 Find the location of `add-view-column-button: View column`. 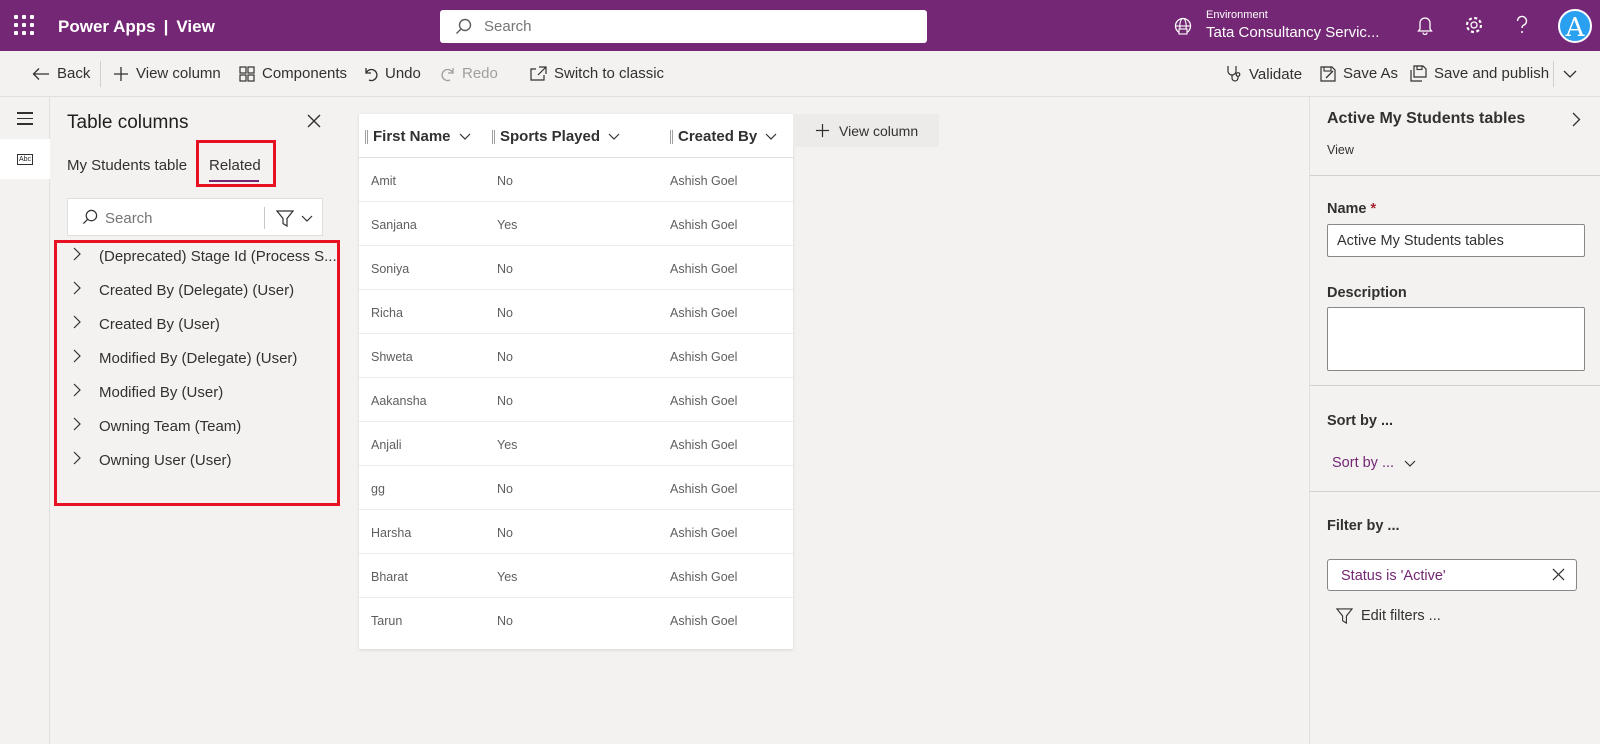

add-view-column-button: View column is located at coordinates (866, 130).